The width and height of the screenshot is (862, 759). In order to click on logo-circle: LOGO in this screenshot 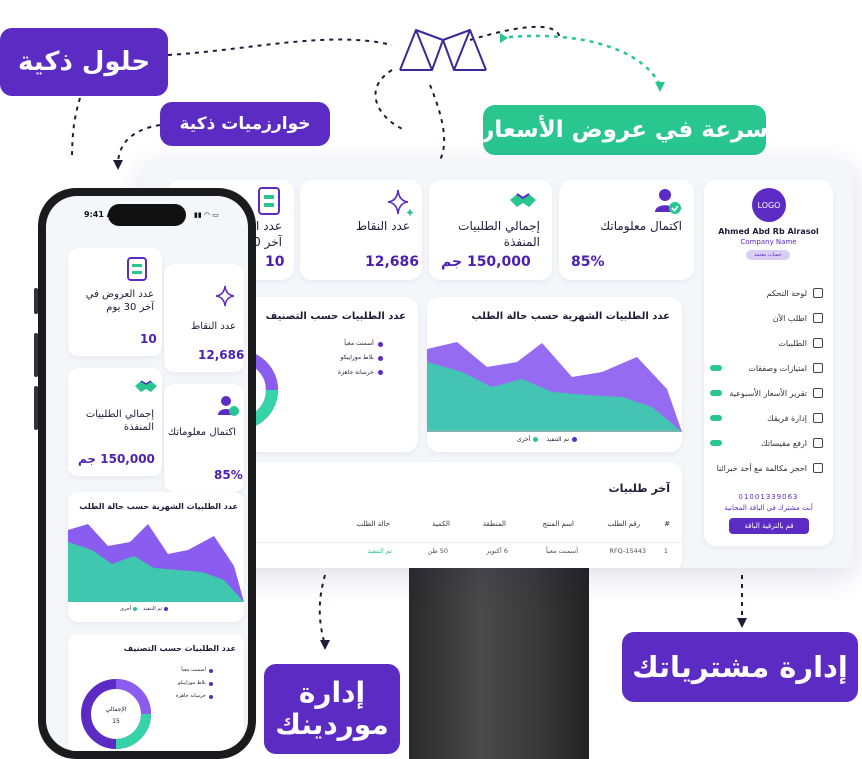, I will do `click(769, 205)`.